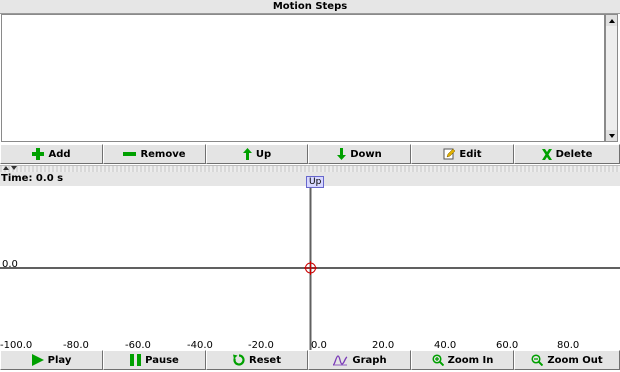 This screenshot has width=620, height=372. I want to click on zoom-in-icon, so click(438, 360).